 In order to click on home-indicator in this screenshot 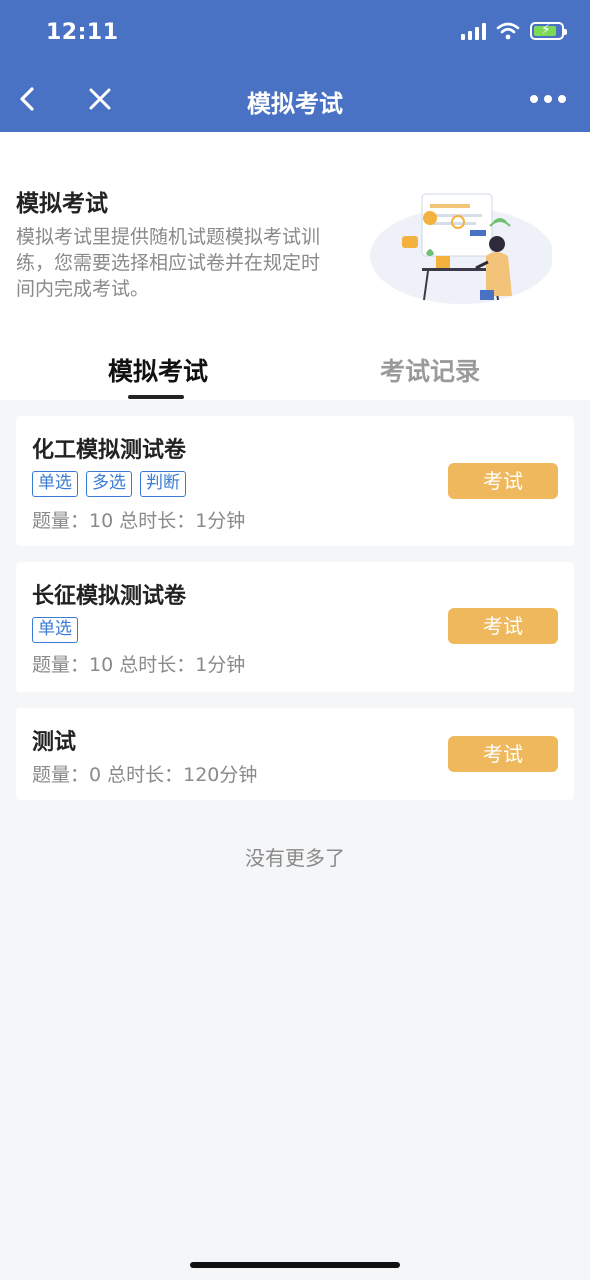, I will do `click(295, 1265)`.